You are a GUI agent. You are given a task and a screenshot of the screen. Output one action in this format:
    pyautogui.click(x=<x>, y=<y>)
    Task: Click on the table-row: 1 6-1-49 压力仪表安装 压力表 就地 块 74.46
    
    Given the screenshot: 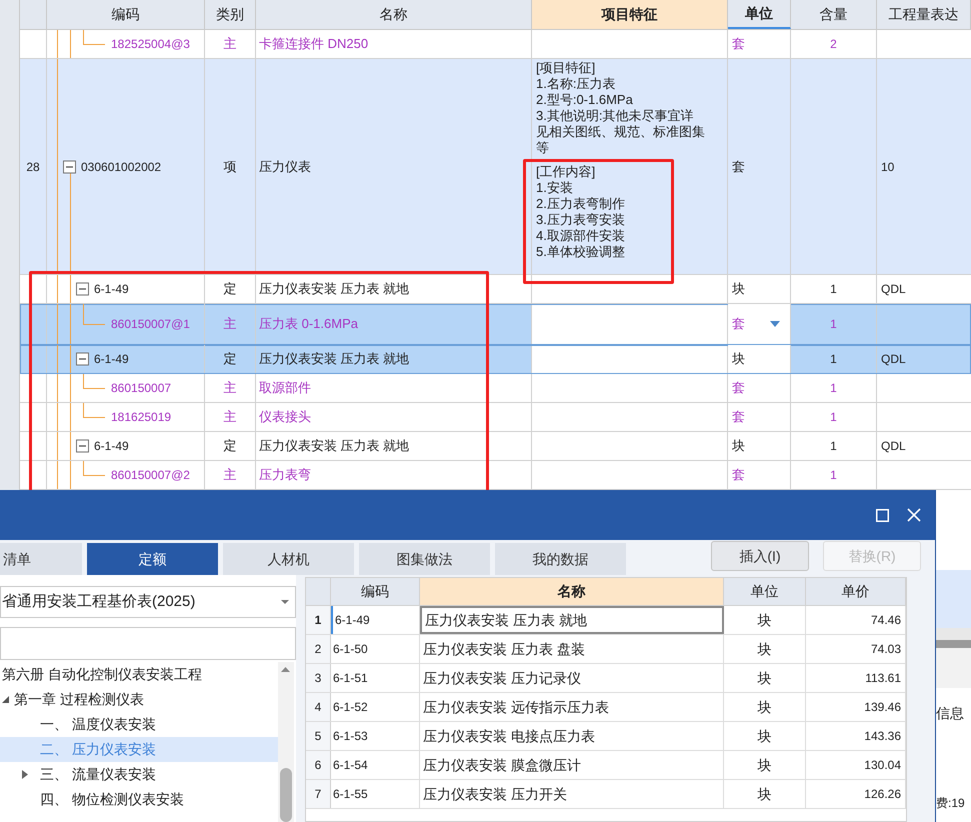 What is the action you would take?
    pyautogui.click(x=606, y=620)
    